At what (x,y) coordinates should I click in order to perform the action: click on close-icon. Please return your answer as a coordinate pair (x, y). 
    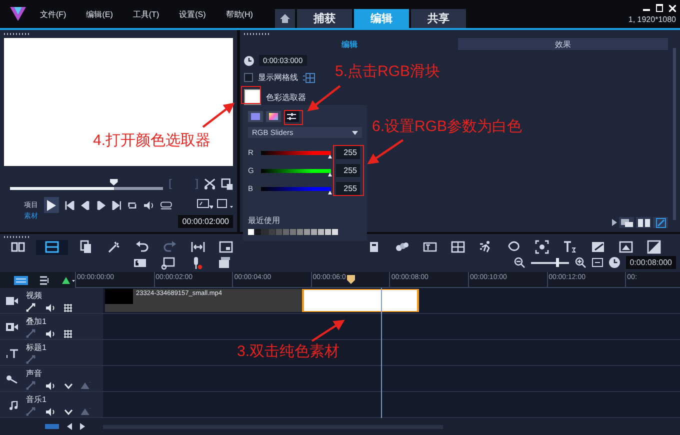
    Looking at the image, I should click on (672, 8).